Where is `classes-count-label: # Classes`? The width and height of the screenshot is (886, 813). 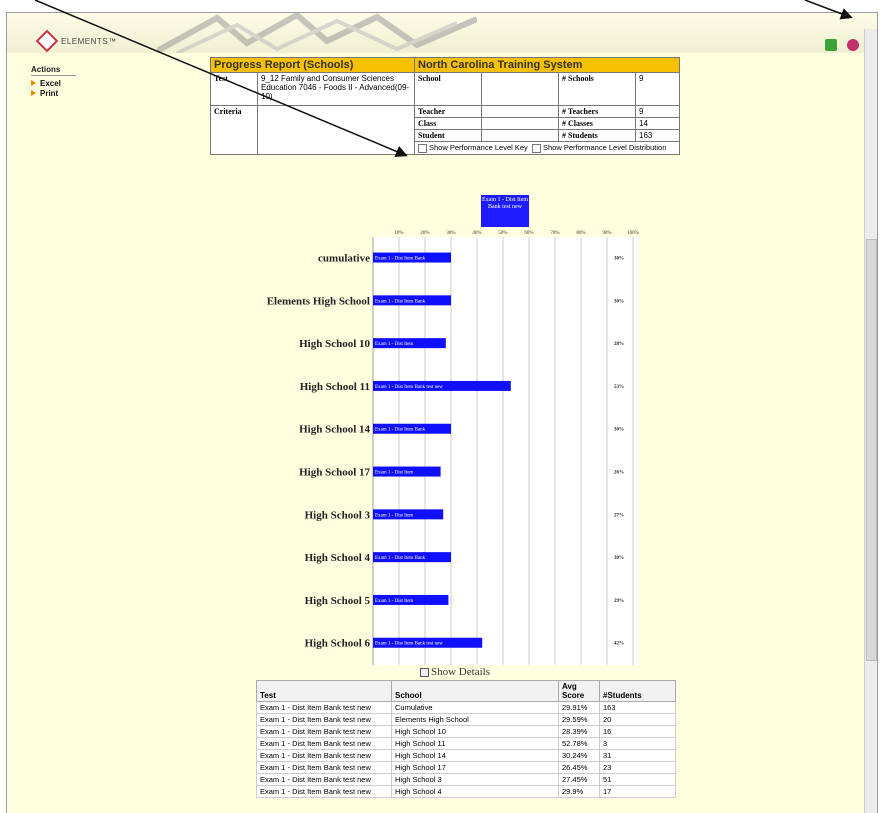 classes-count-label: # Classes is located at coordinates (597, 123).